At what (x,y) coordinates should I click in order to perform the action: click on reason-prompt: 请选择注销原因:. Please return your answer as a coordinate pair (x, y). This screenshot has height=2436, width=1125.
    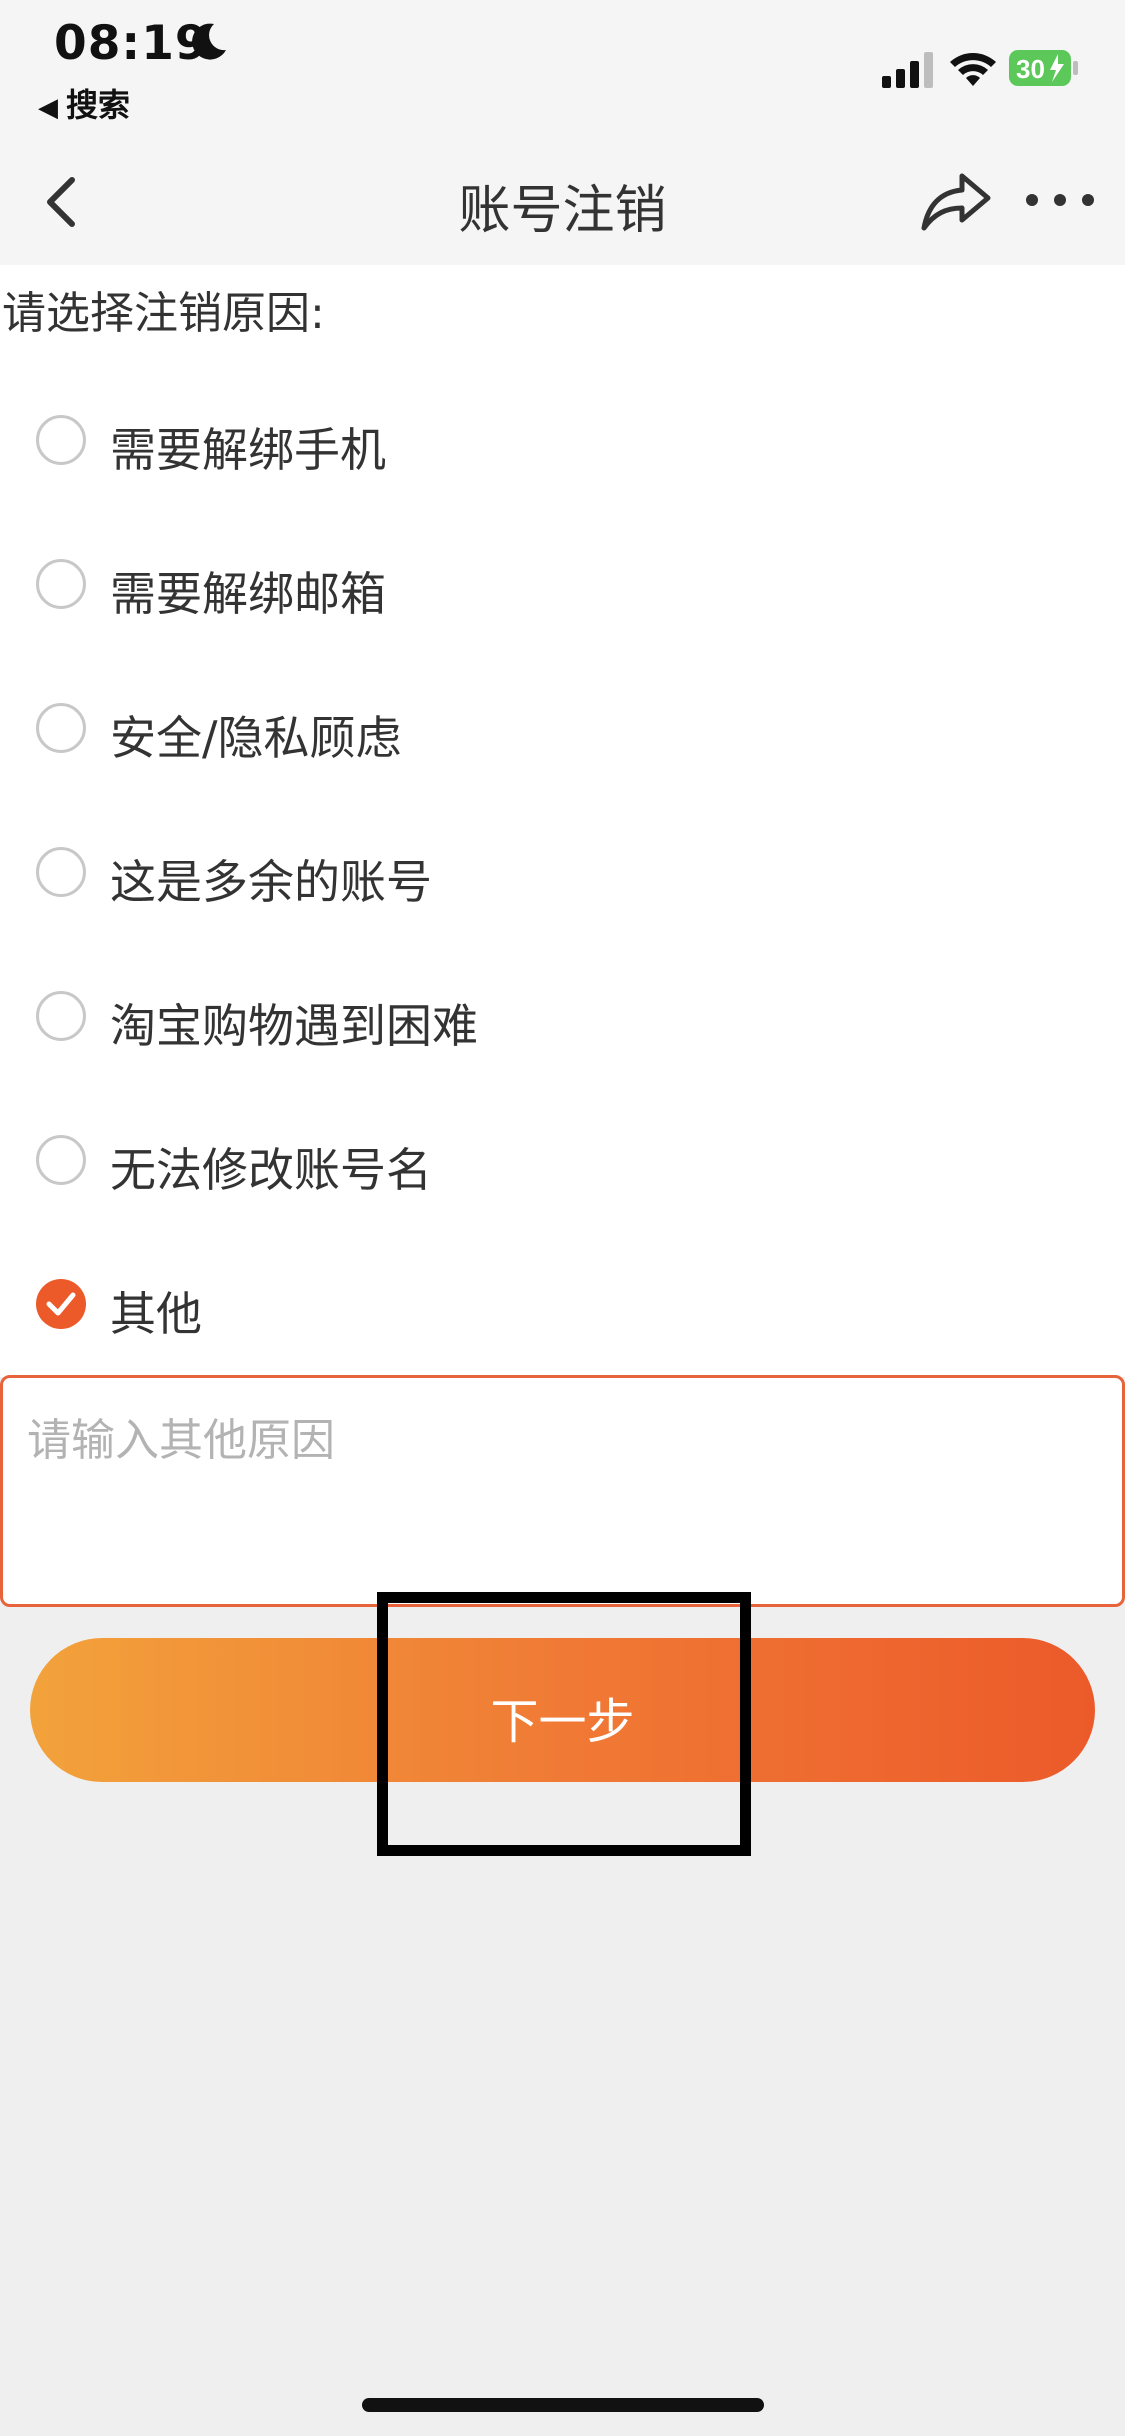
    Looking at the image, I should click on (163, 313).